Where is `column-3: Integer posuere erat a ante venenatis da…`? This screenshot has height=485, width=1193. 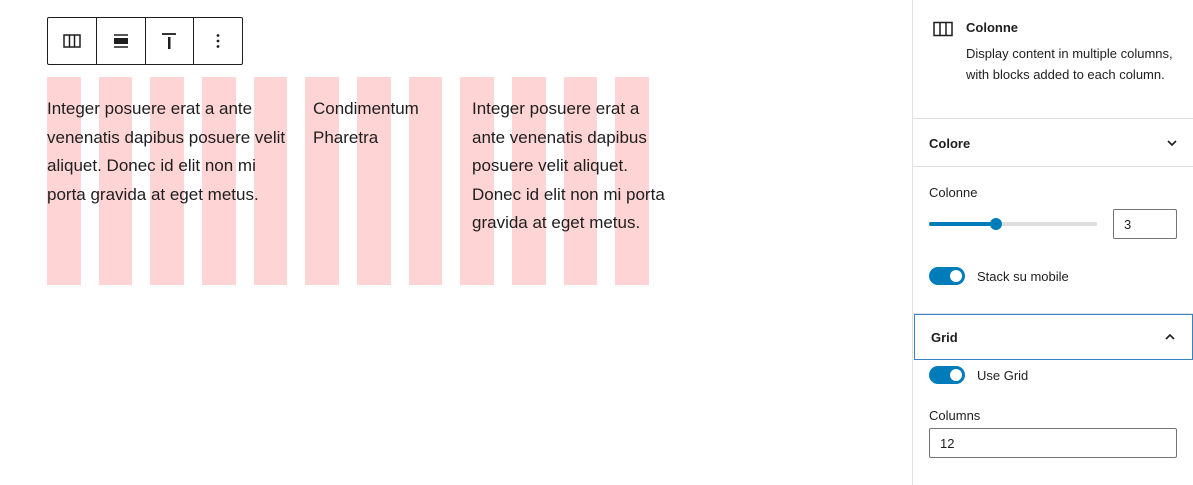
column-3: Integer posuere erat a ante venenatis da… is located at coordinates (569, 166).